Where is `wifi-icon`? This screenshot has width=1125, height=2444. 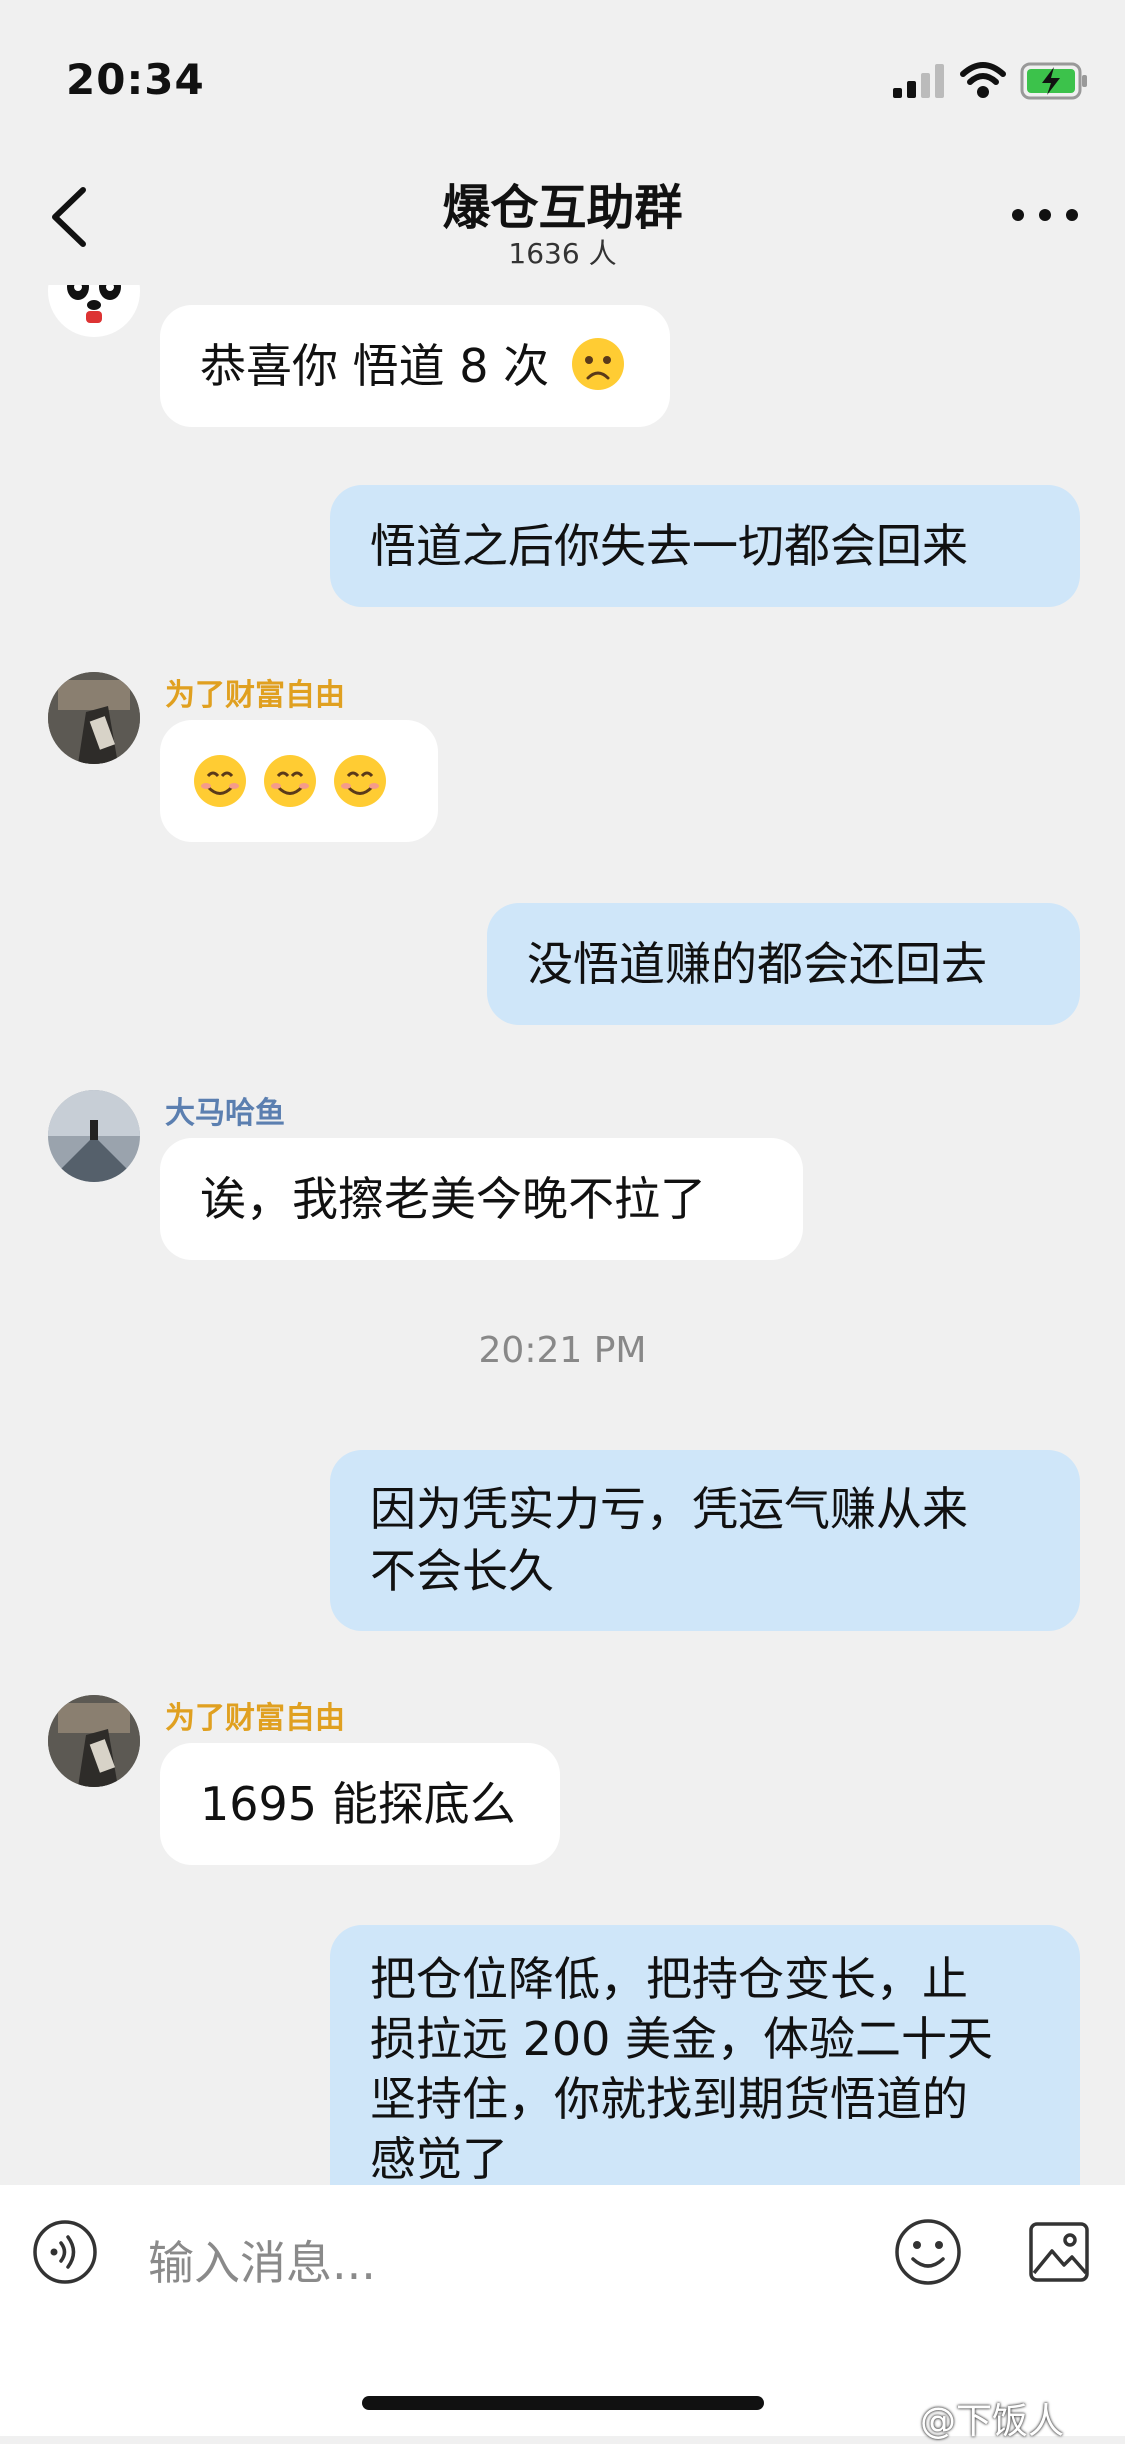 wifi-icon is located at coordinates (983, 80).